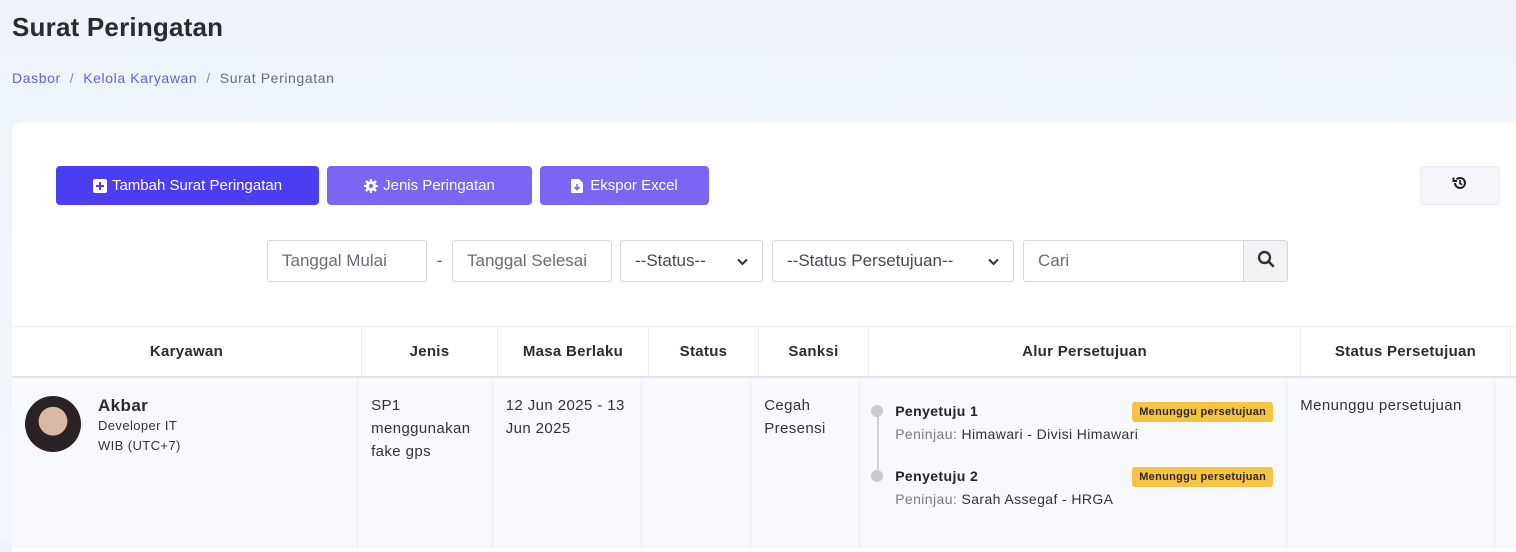  Describe the element at coordinates (197, 185) in the screenshot. I see `add-warning-letter-label: Tambah Surat Peringatan` at that location.